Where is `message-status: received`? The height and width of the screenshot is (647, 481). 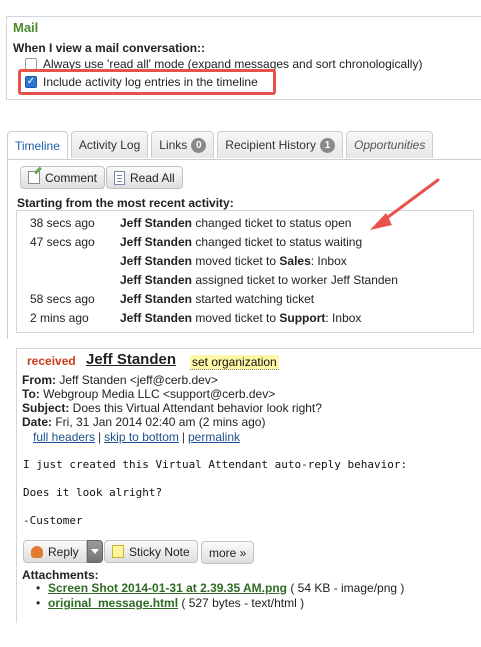
message-status: received is located at coordinates (51, 361).